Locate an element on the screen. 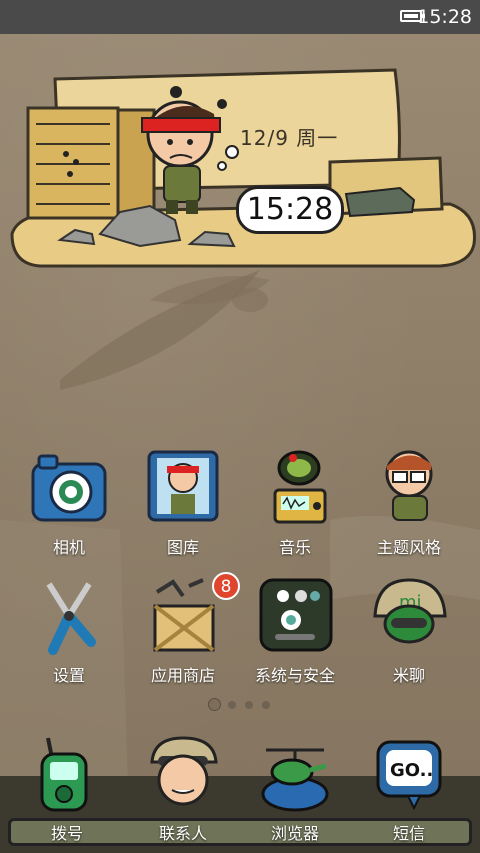  walkie-talkie-phone-icon is located at coordinates (67, 774).